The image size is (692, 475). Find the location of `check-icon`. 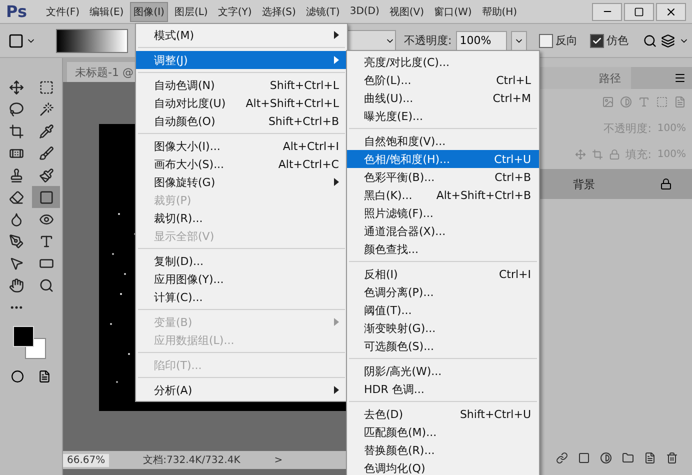

check-icon is located at coordinates (597, 41).